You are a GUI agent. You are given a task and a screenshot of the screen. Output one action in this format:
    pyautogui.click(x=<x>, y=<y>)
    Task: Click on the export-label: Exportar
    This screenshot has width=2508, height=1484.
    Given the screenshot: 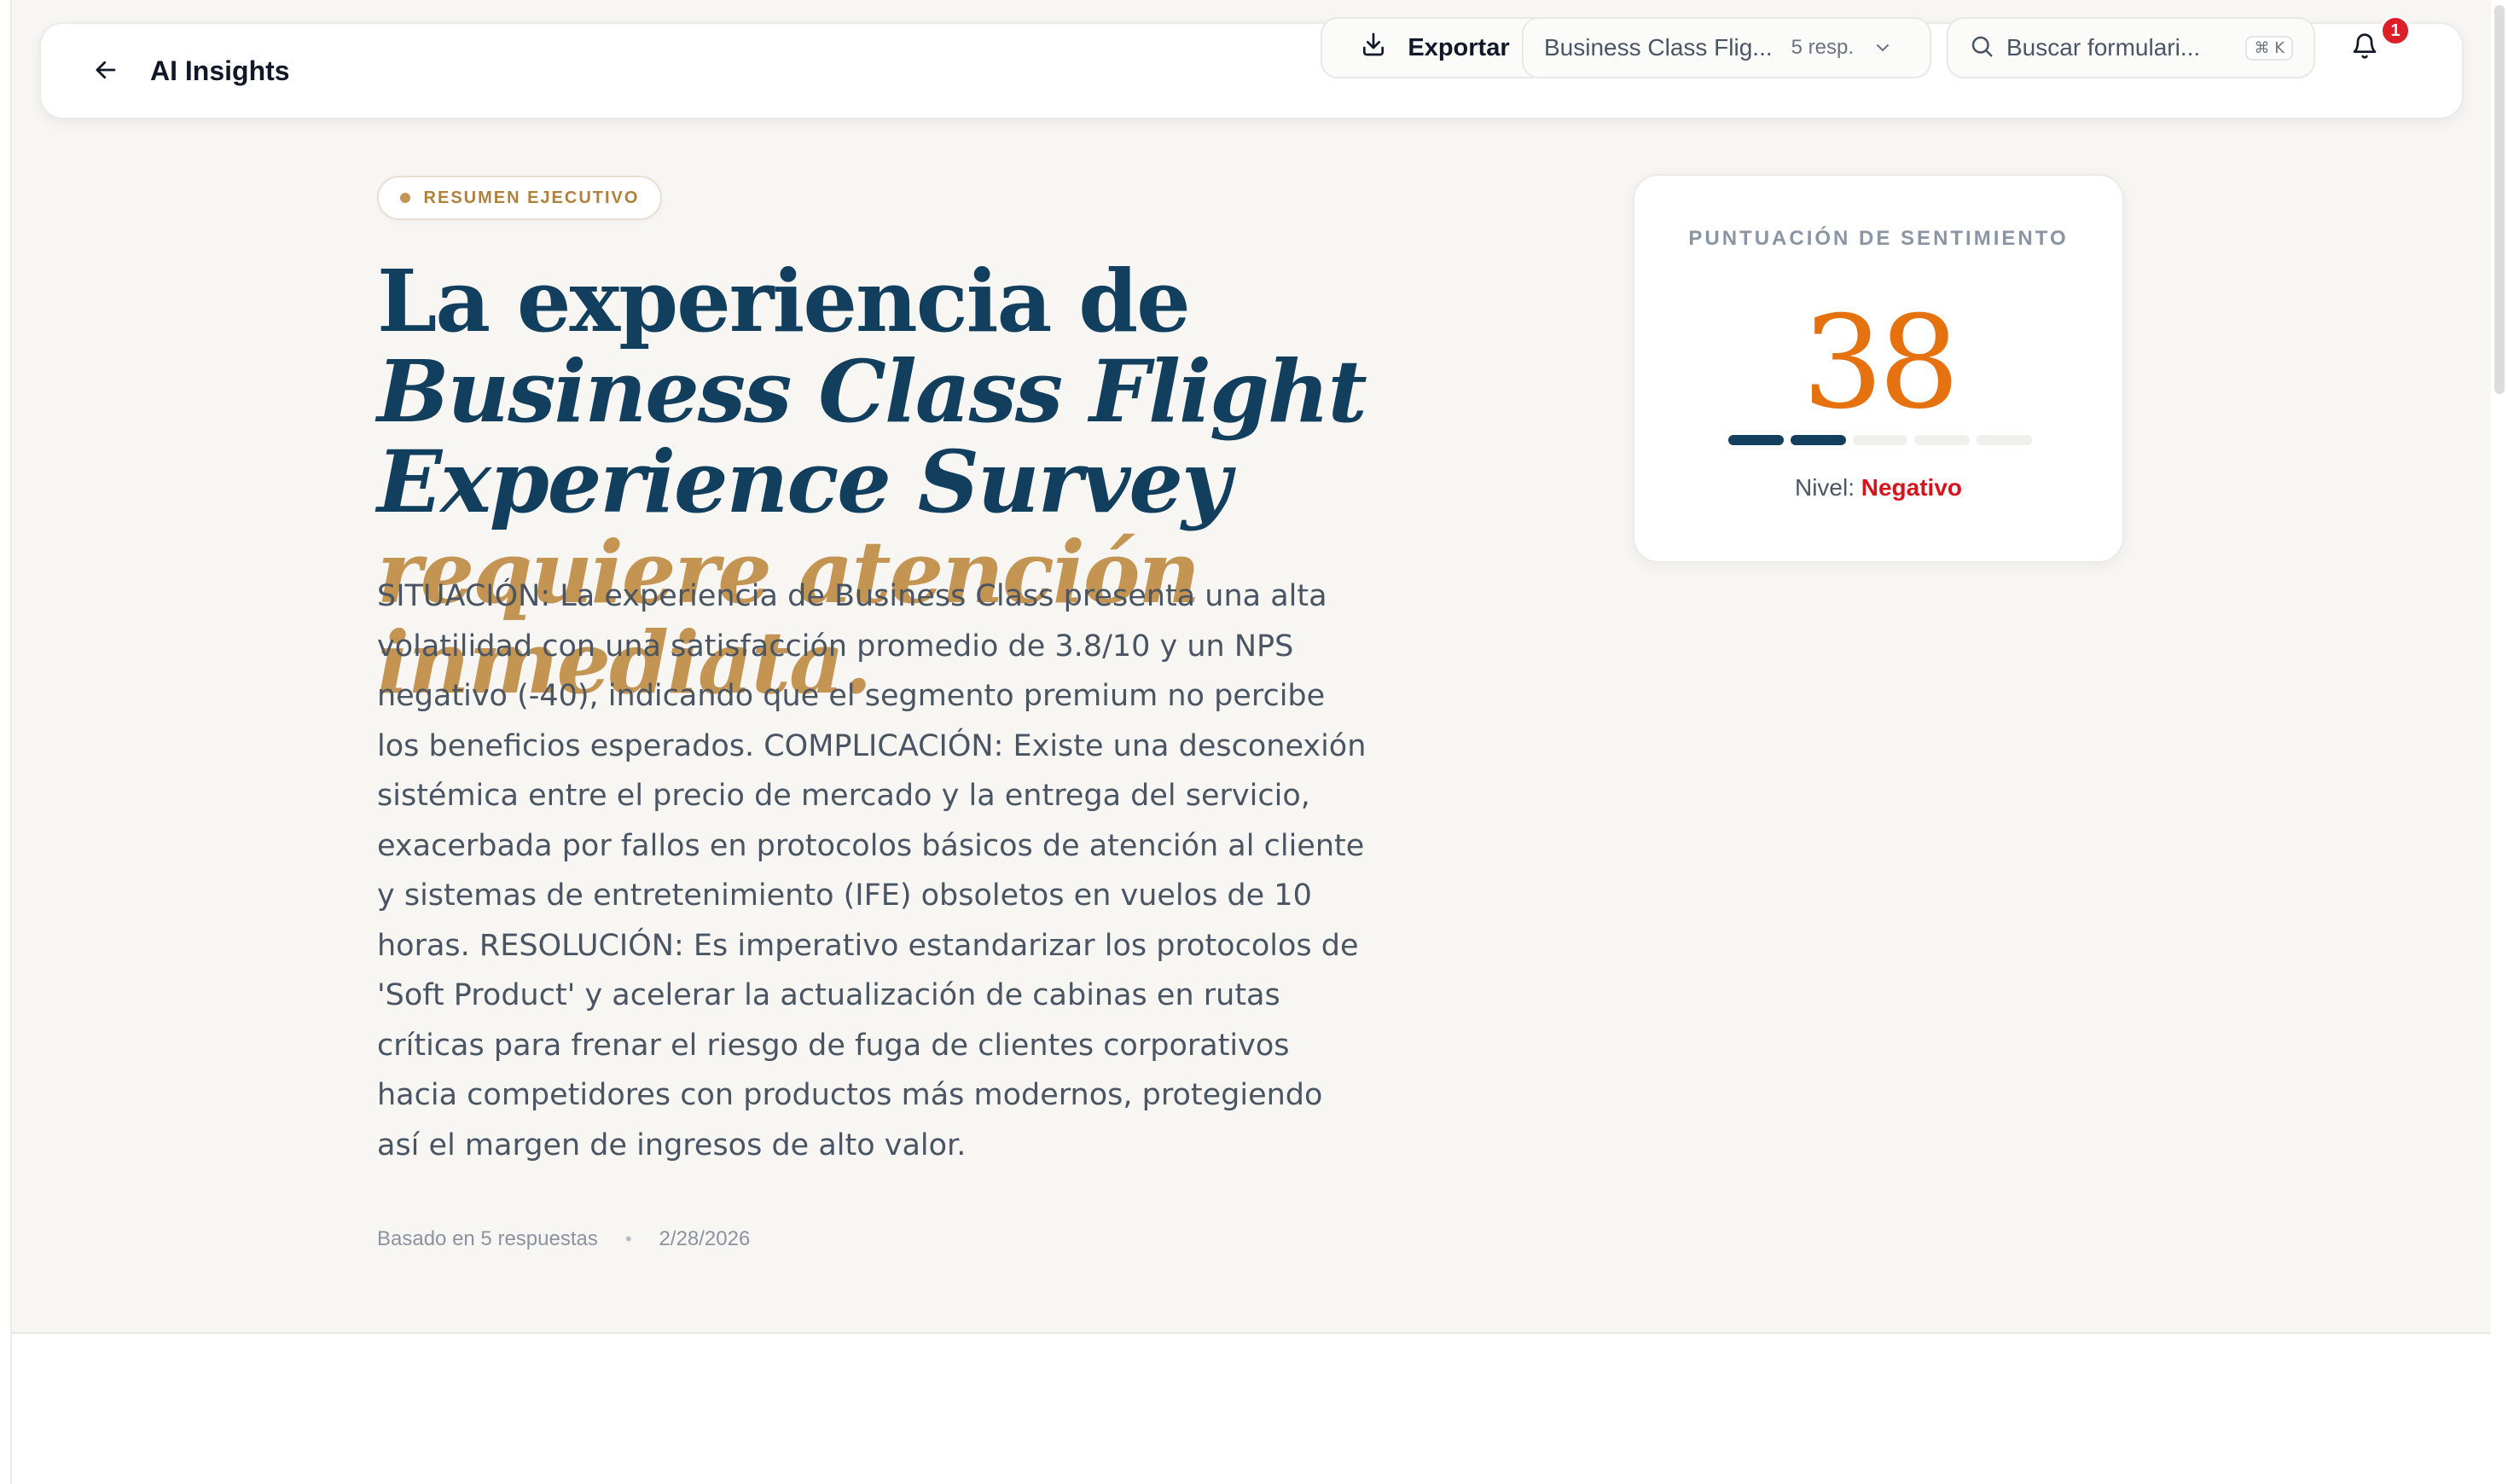 What is the action you would take?
    pyautogui.click(x=1459, y=47)
    